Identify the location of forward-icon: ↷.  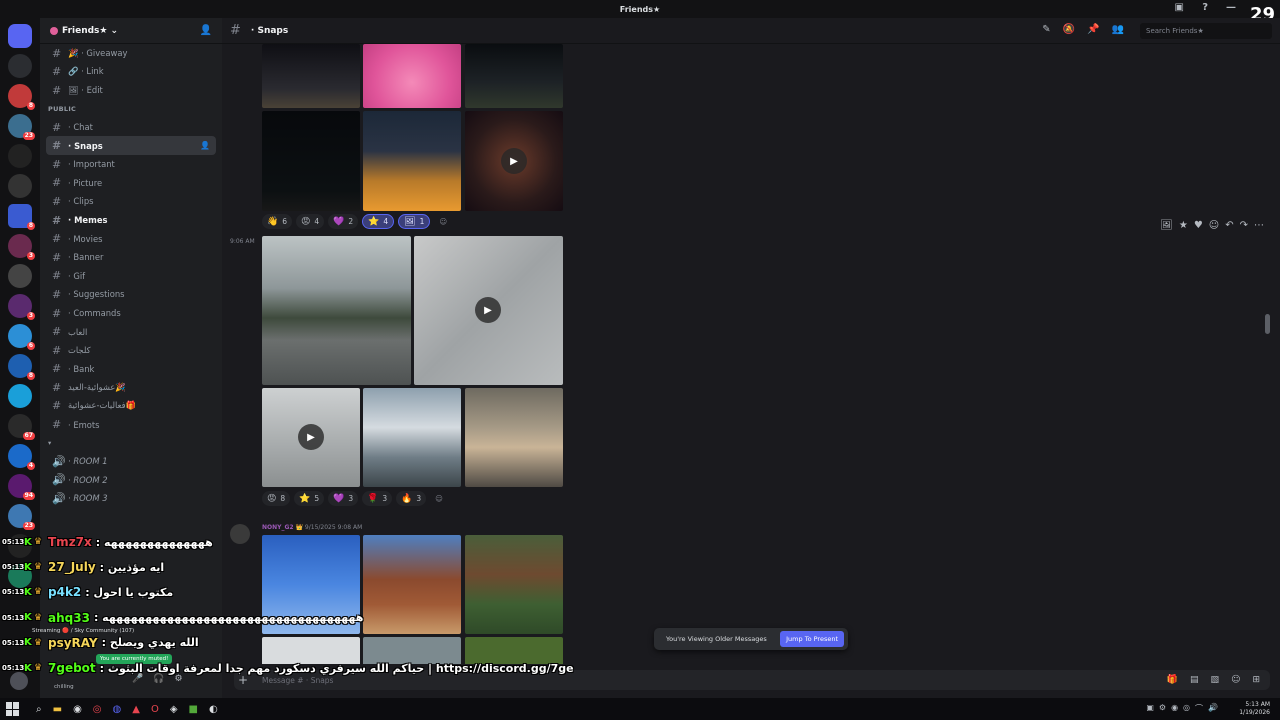
(1244, 225).